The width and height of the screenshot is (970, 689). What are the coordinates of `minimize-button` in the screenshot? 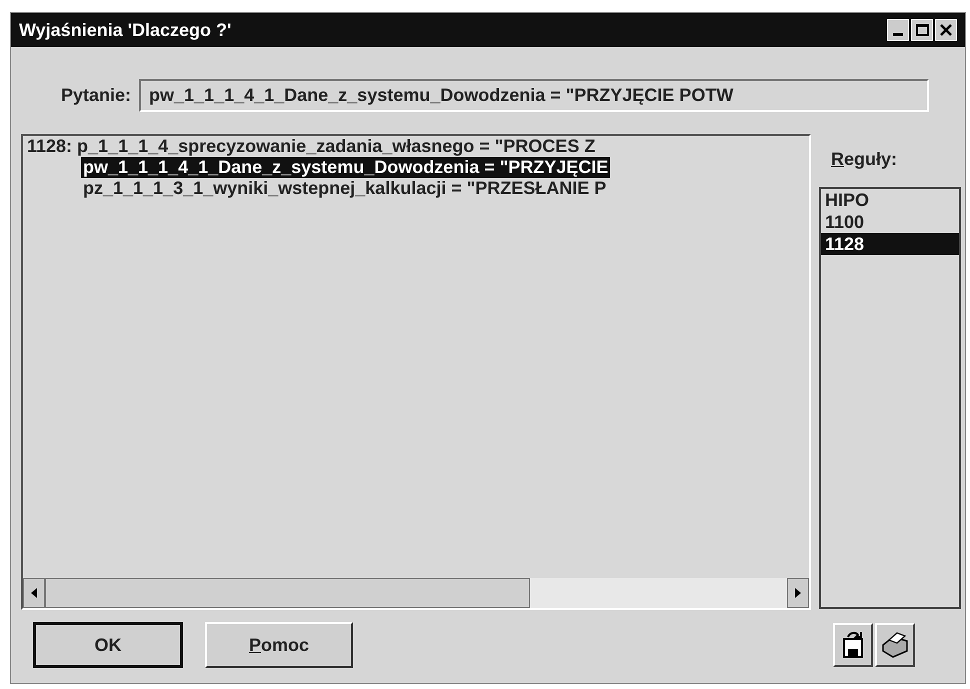 It's located at (898, 30).